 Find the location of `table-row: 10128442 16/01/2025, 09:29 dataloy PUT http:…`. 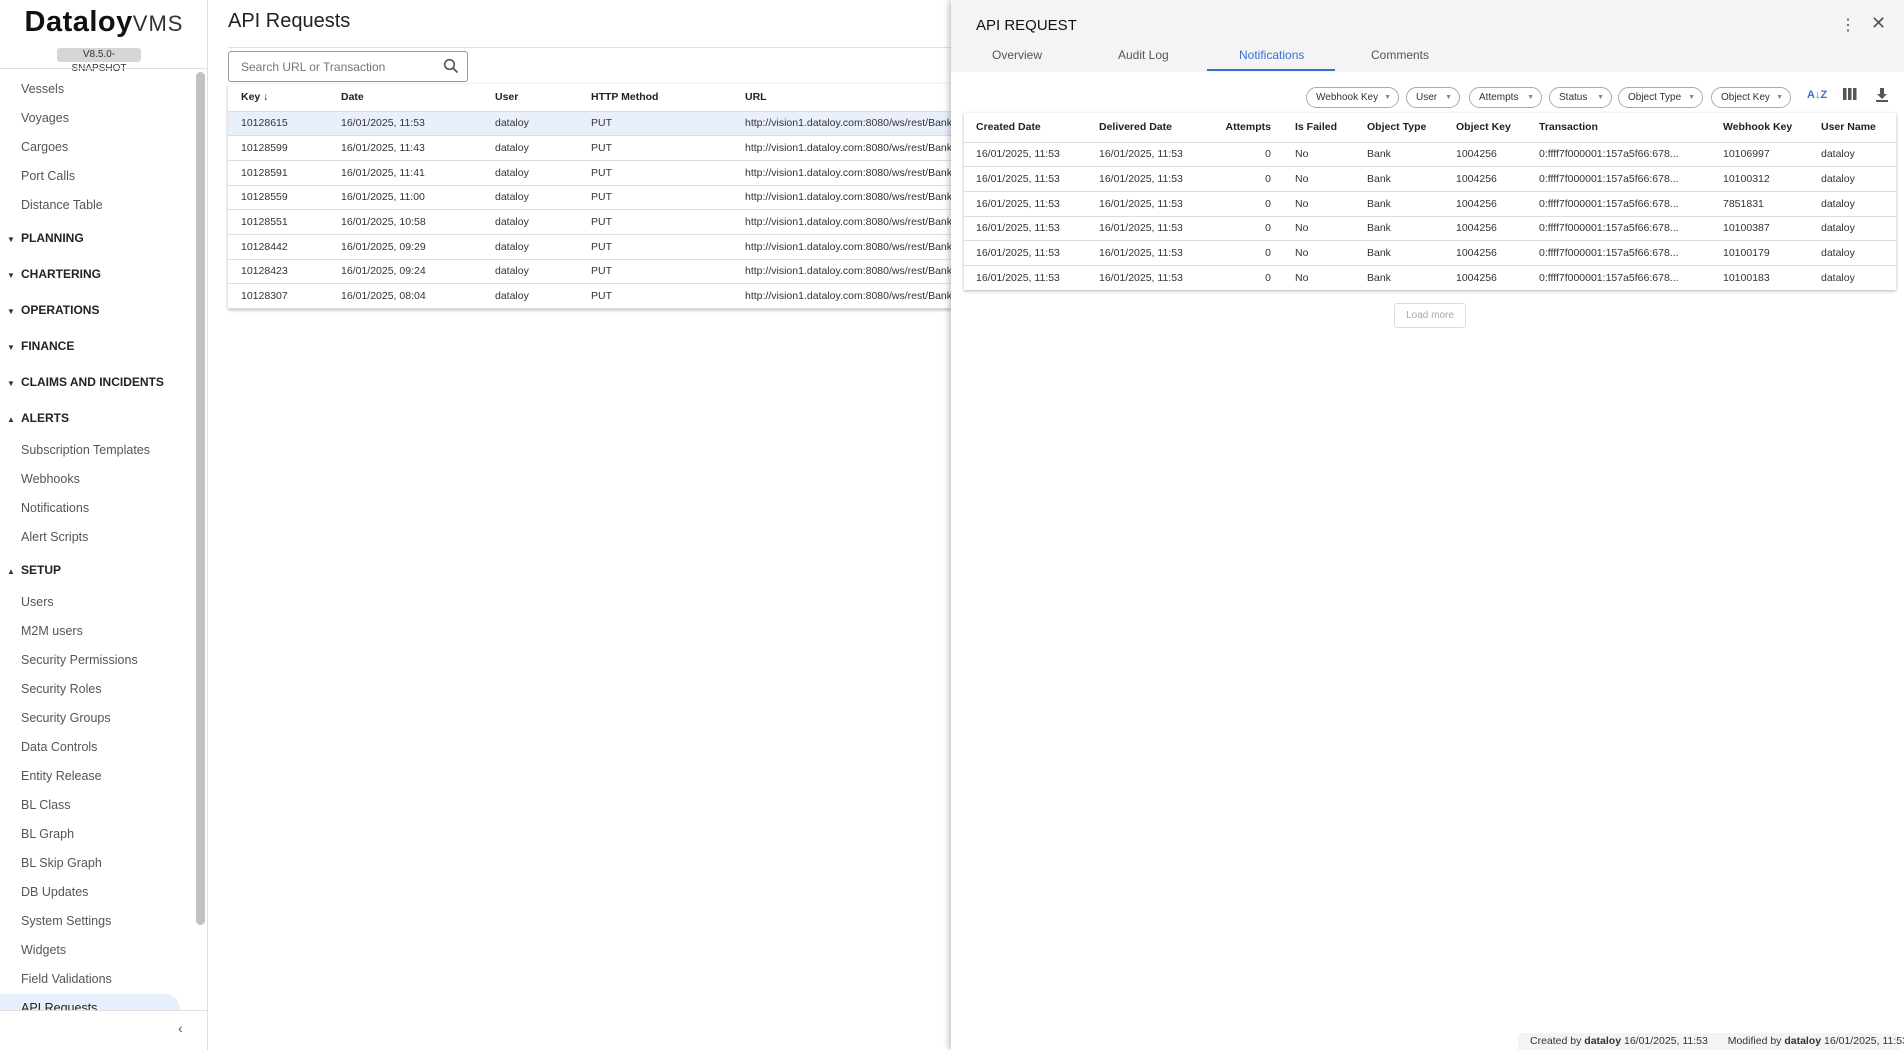

table-row: 10128442 16/01/2025, 09:29 dataloy PUT http:… is located at coordinates (589, 247).